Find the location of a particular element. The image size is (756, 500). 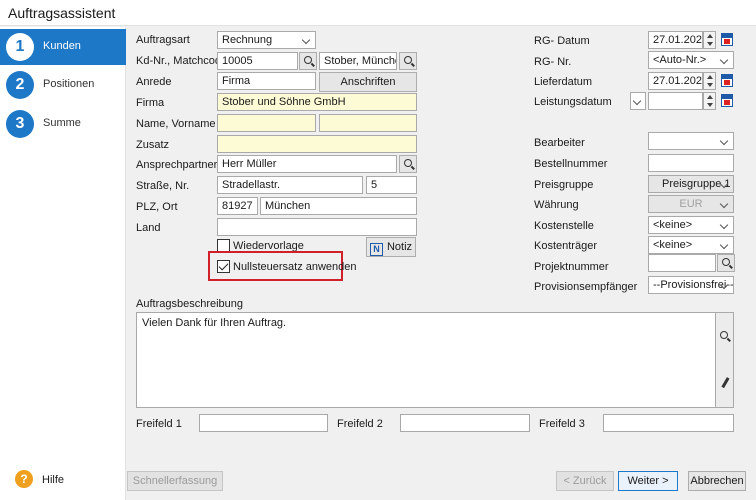

window-title: Auftragsassistent is located at coordinates (62, 13).